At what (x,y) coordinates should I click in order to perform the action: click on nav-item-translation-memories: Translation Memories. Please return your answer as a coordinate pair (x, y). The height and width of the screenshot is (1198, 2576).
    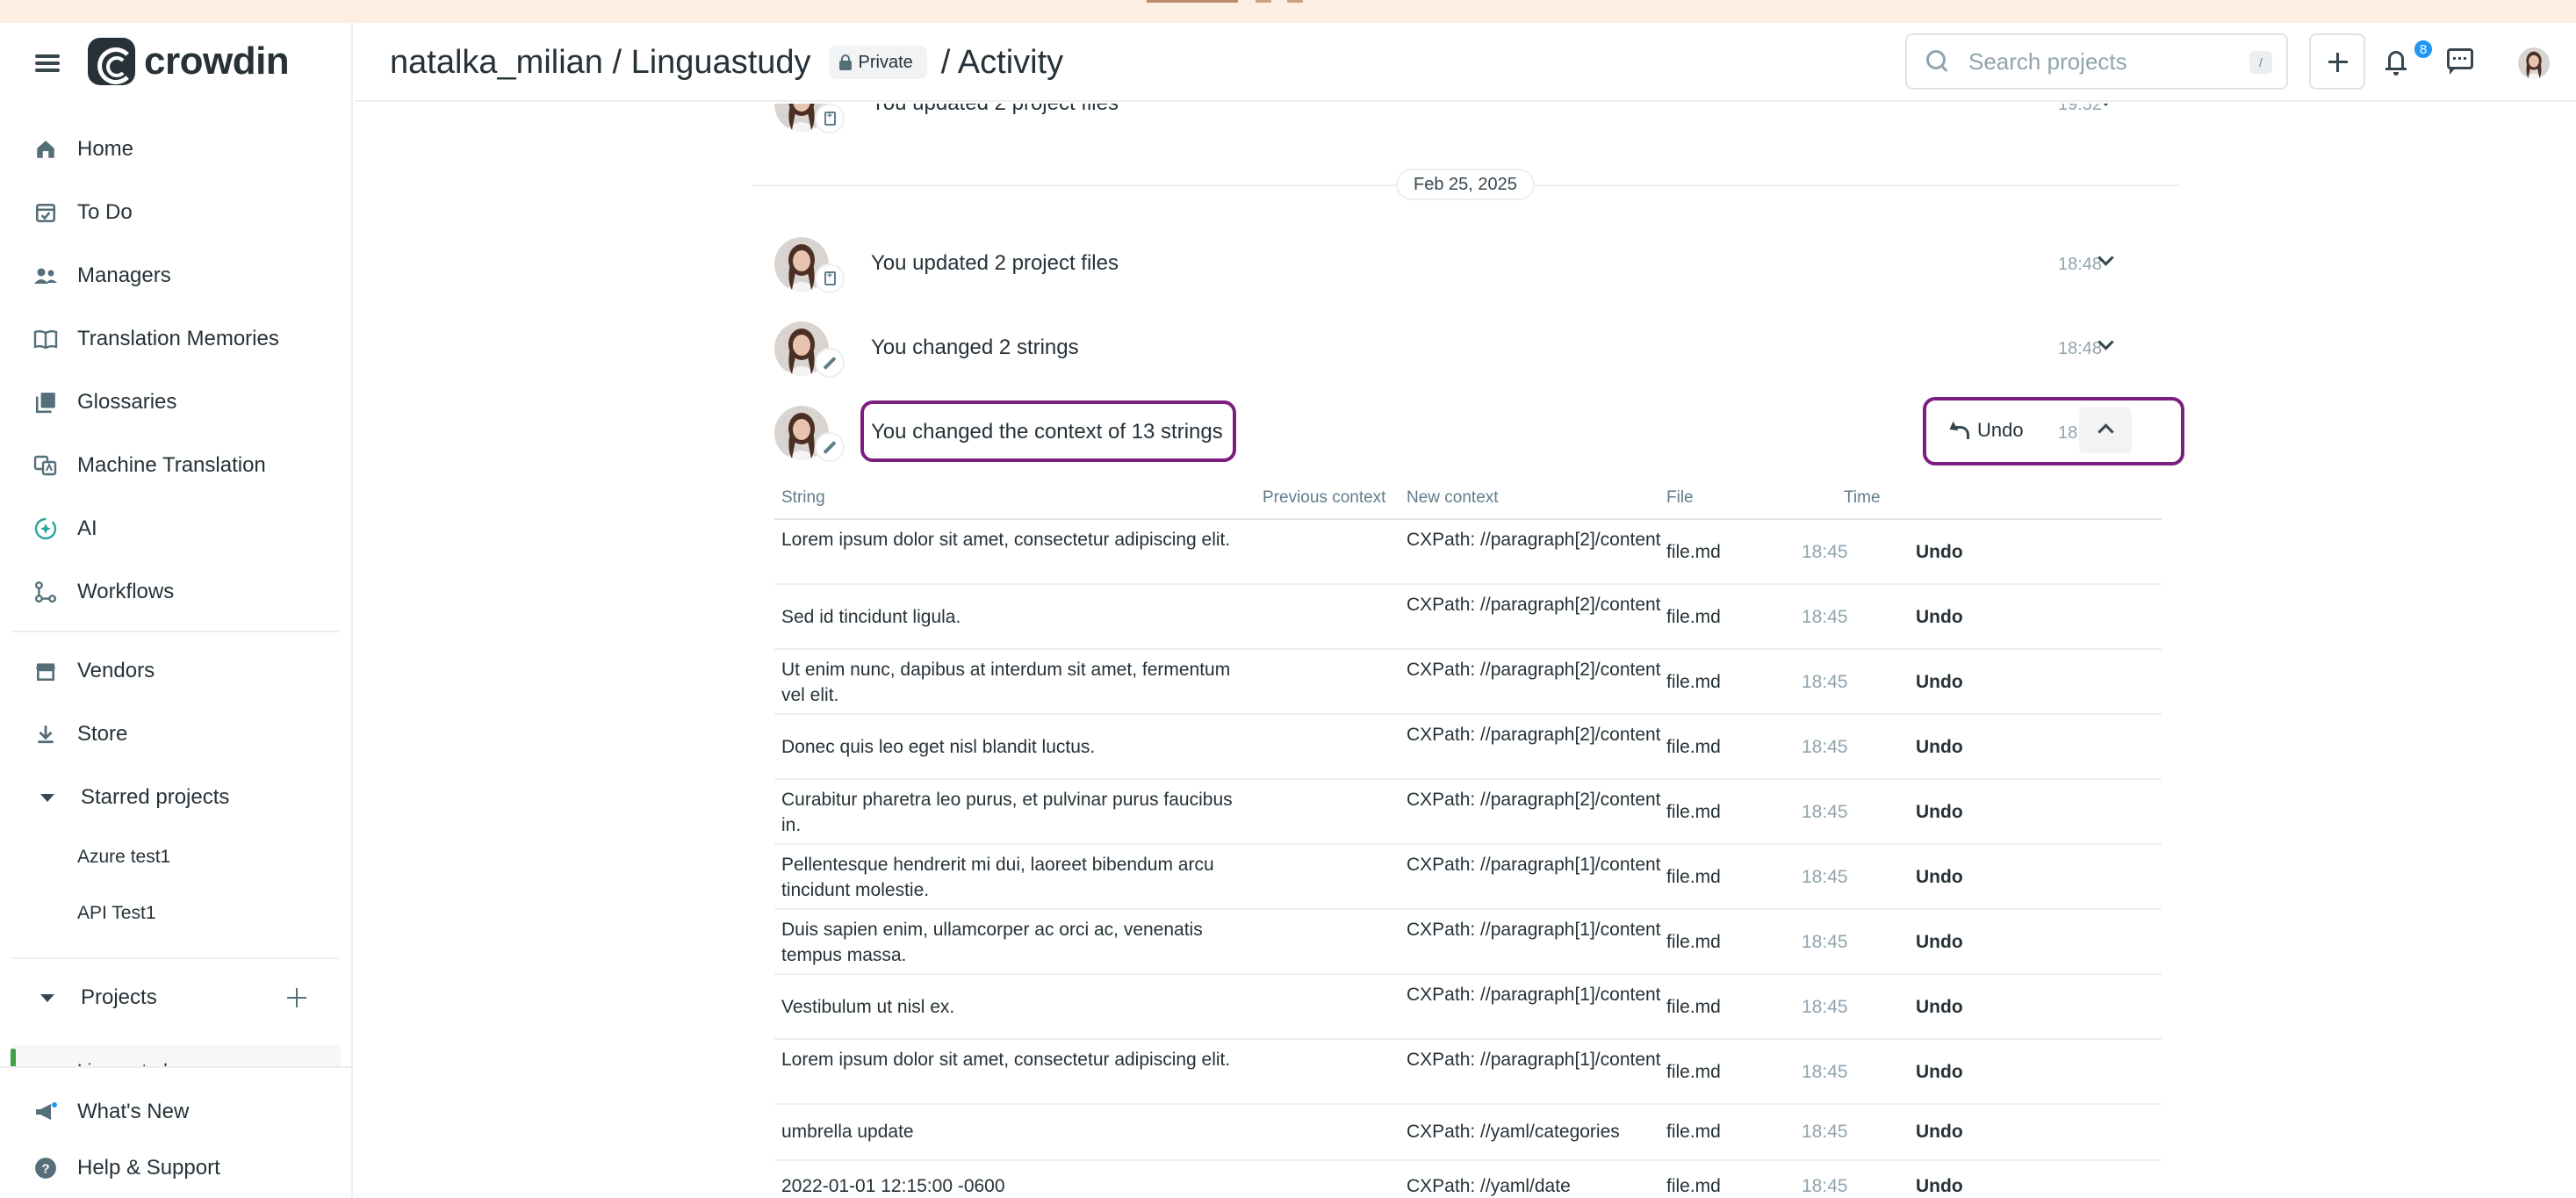
    Looking at the image, I should click on (175, 339).